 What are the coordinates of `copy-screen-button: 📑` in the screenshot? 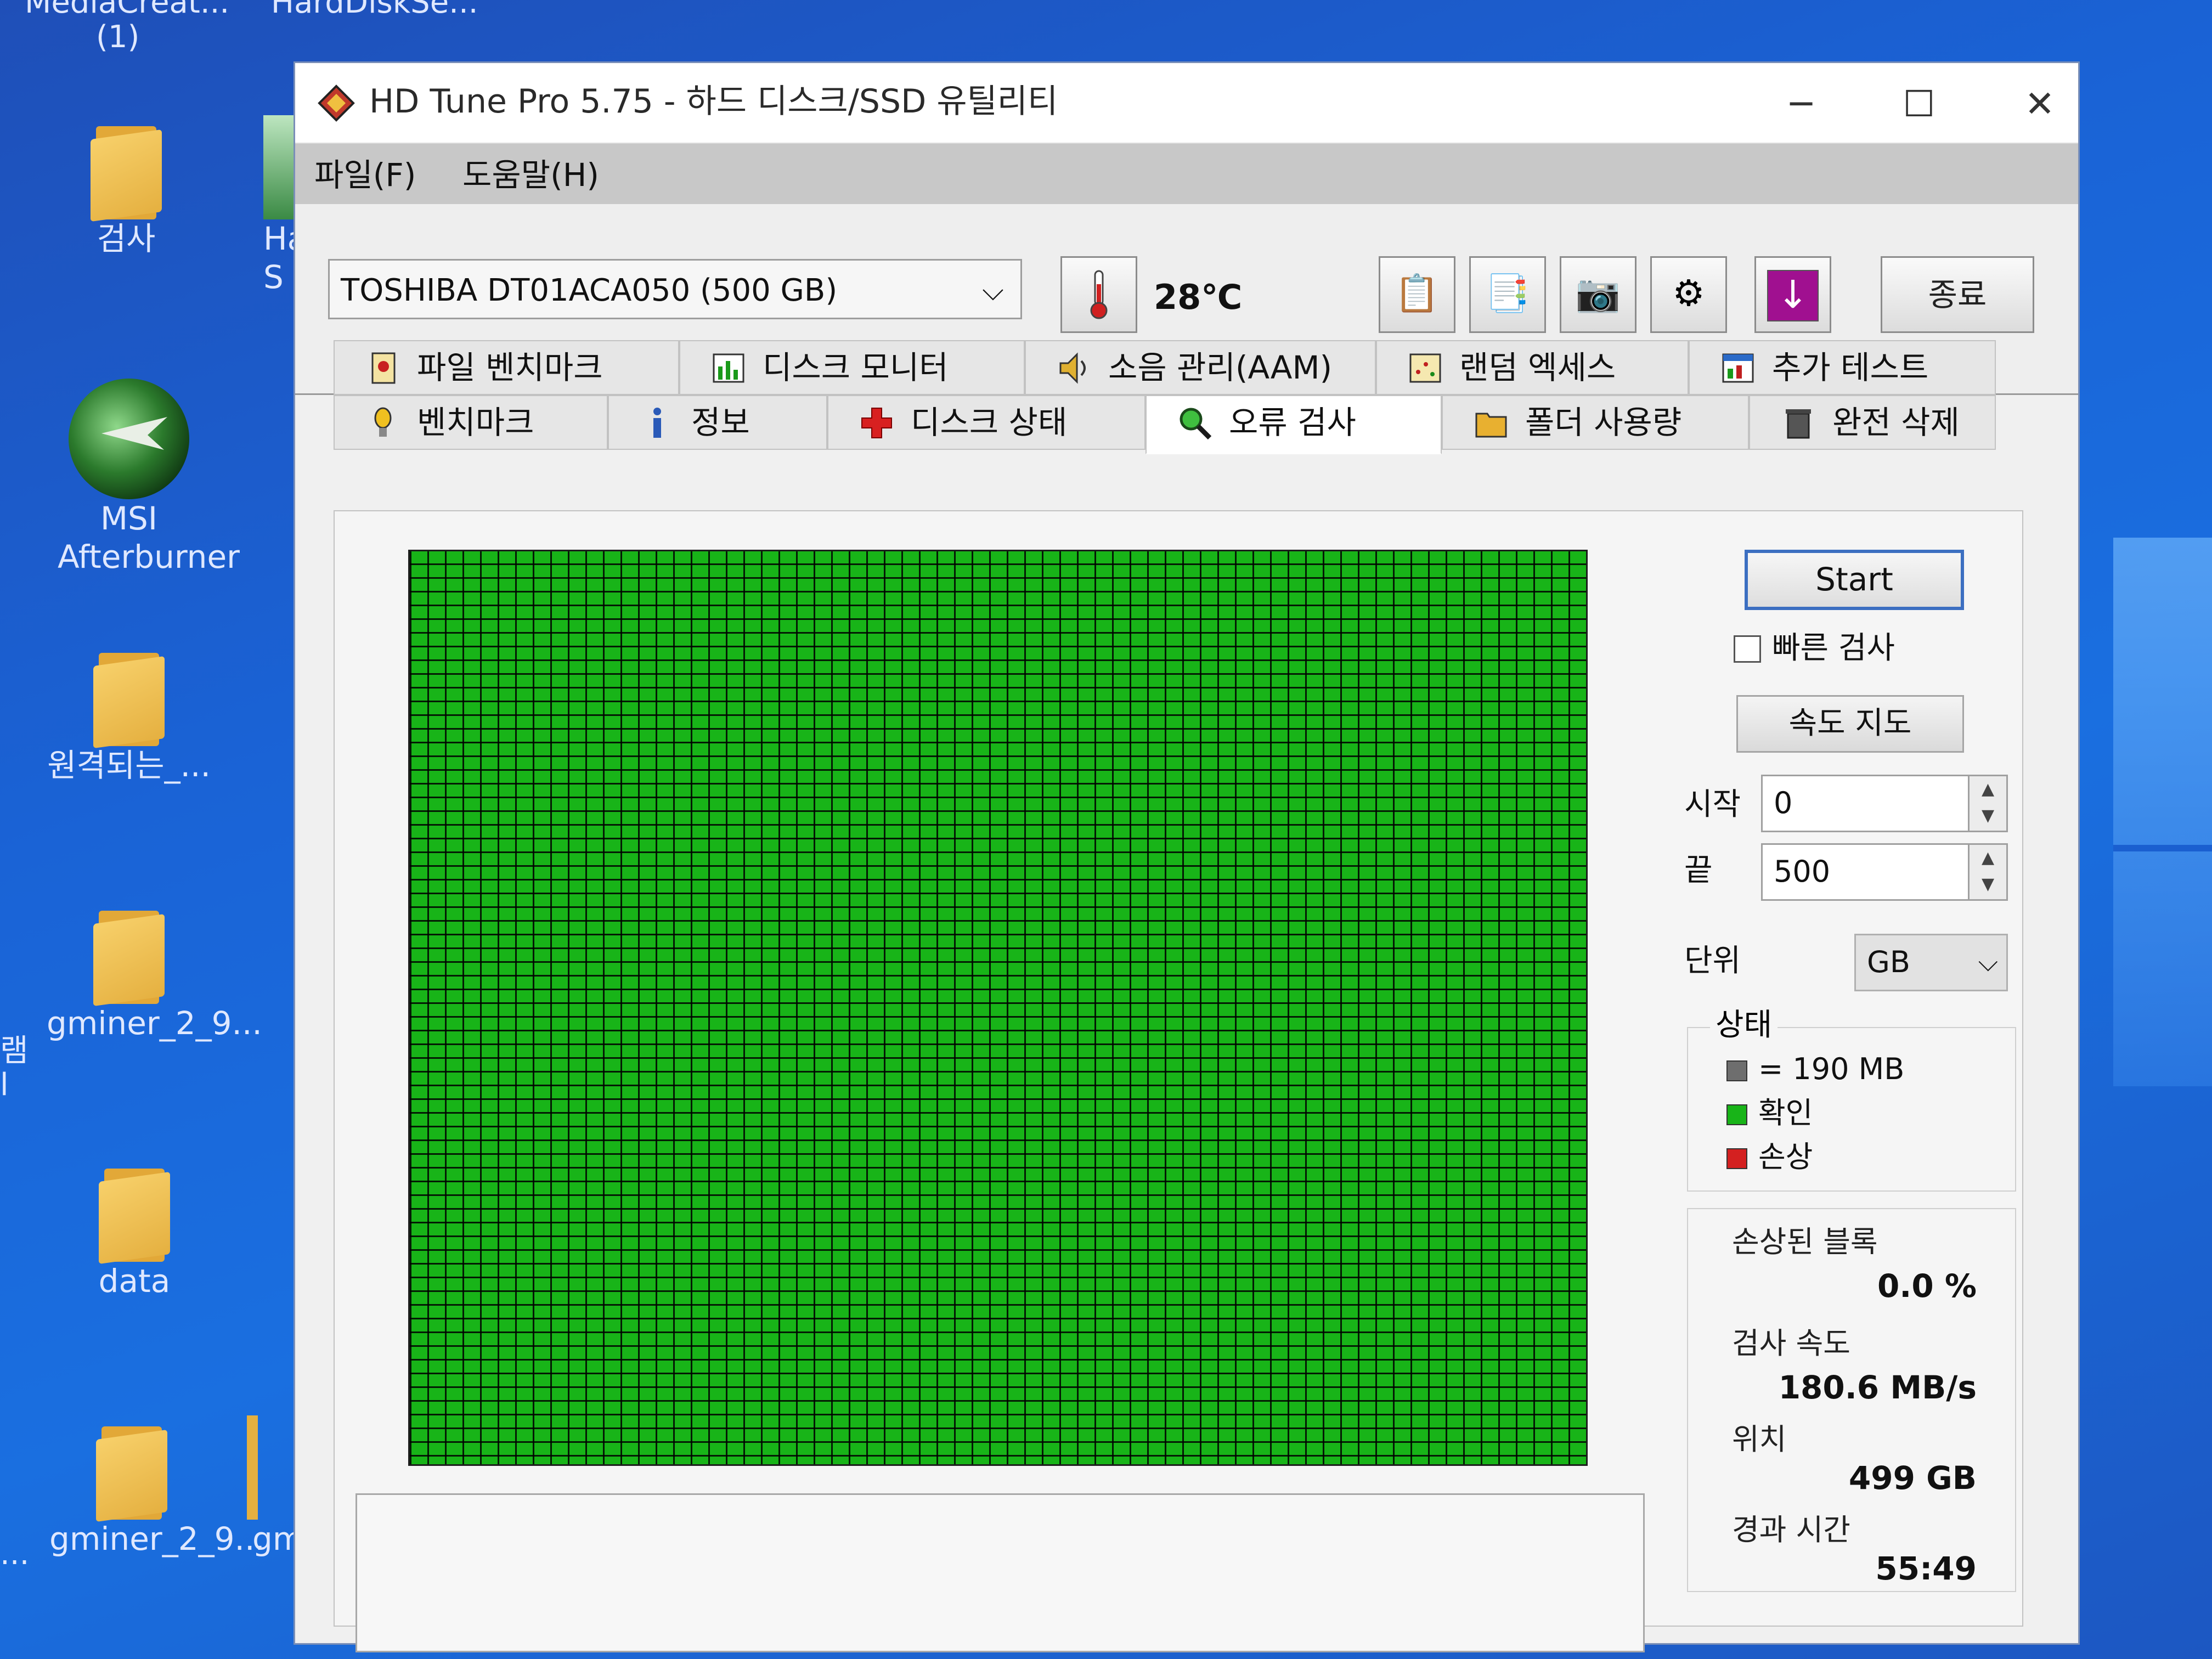 It's located at (1507, 295).